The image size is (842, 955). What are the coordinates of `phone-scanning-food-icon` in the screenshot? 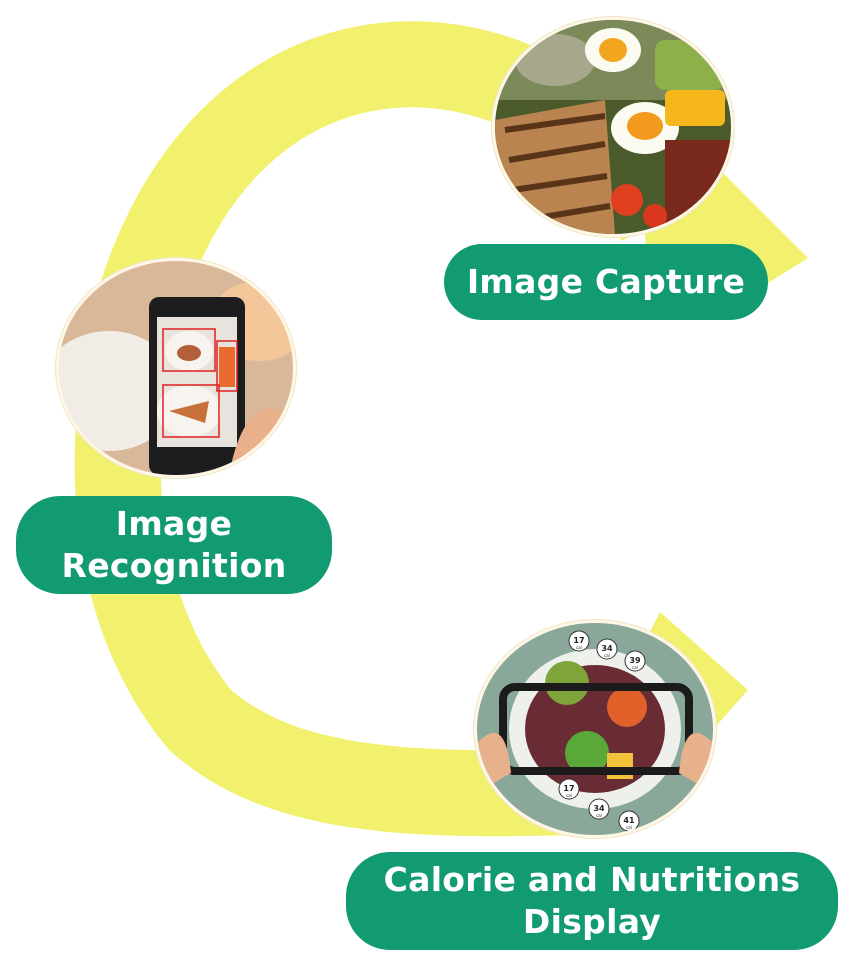 It's located at (176, 368).